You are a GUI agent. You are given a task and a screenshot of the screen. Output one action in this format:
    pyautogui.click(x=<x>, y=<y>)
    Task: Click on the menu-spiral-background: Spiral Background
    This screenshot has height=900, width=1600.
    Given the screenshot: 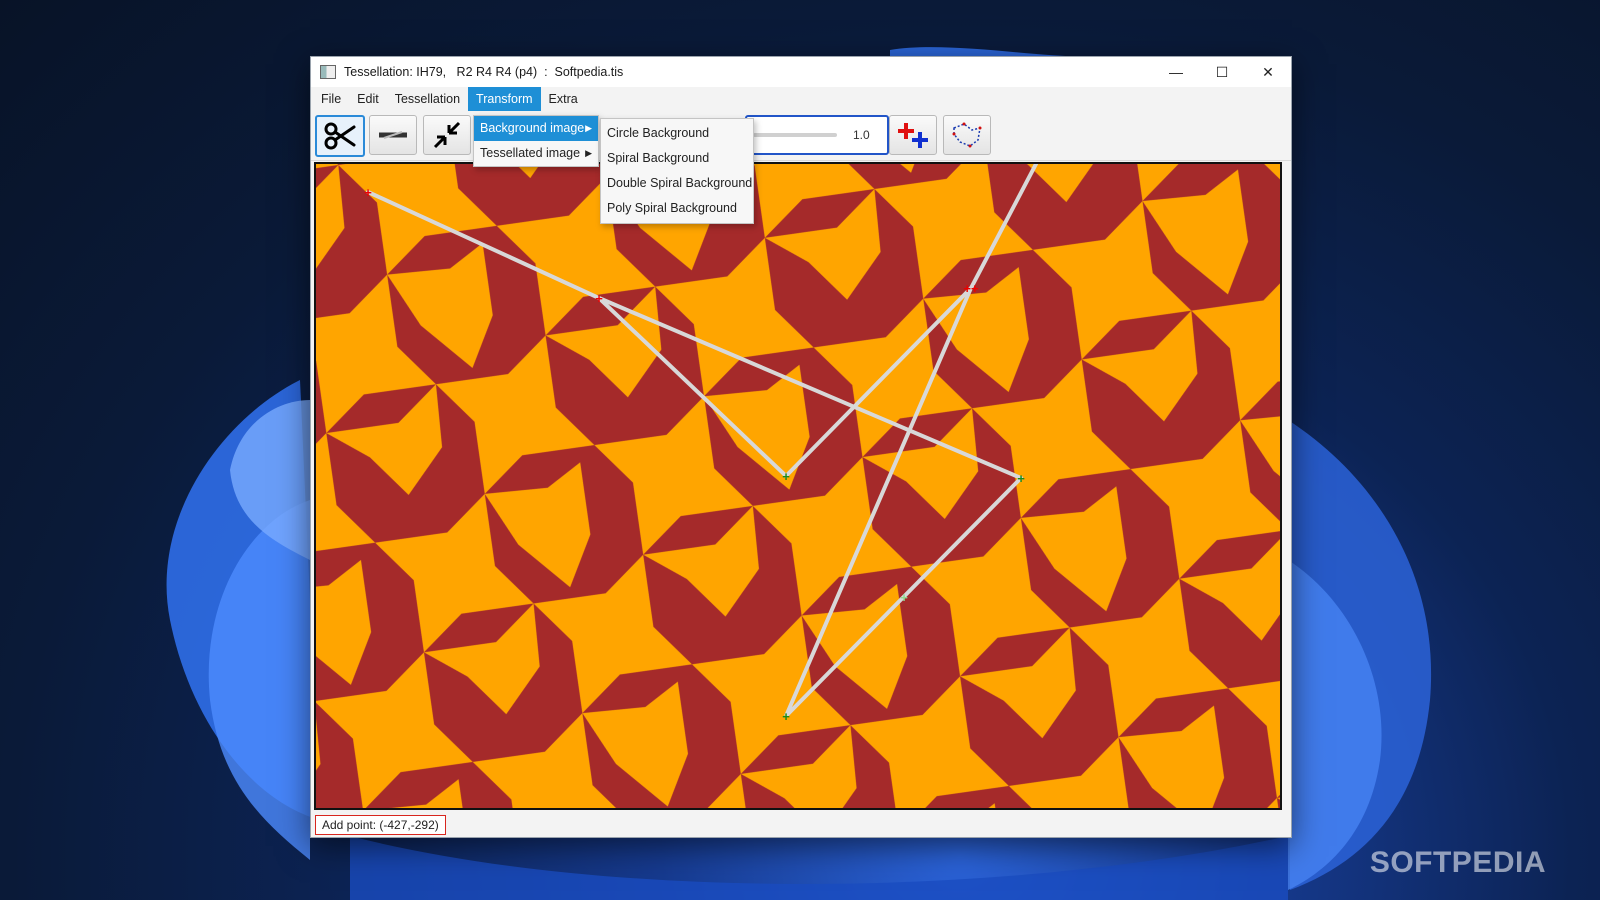 What is the action you would take?
    pyautogui.click(x=677, y=158)
    